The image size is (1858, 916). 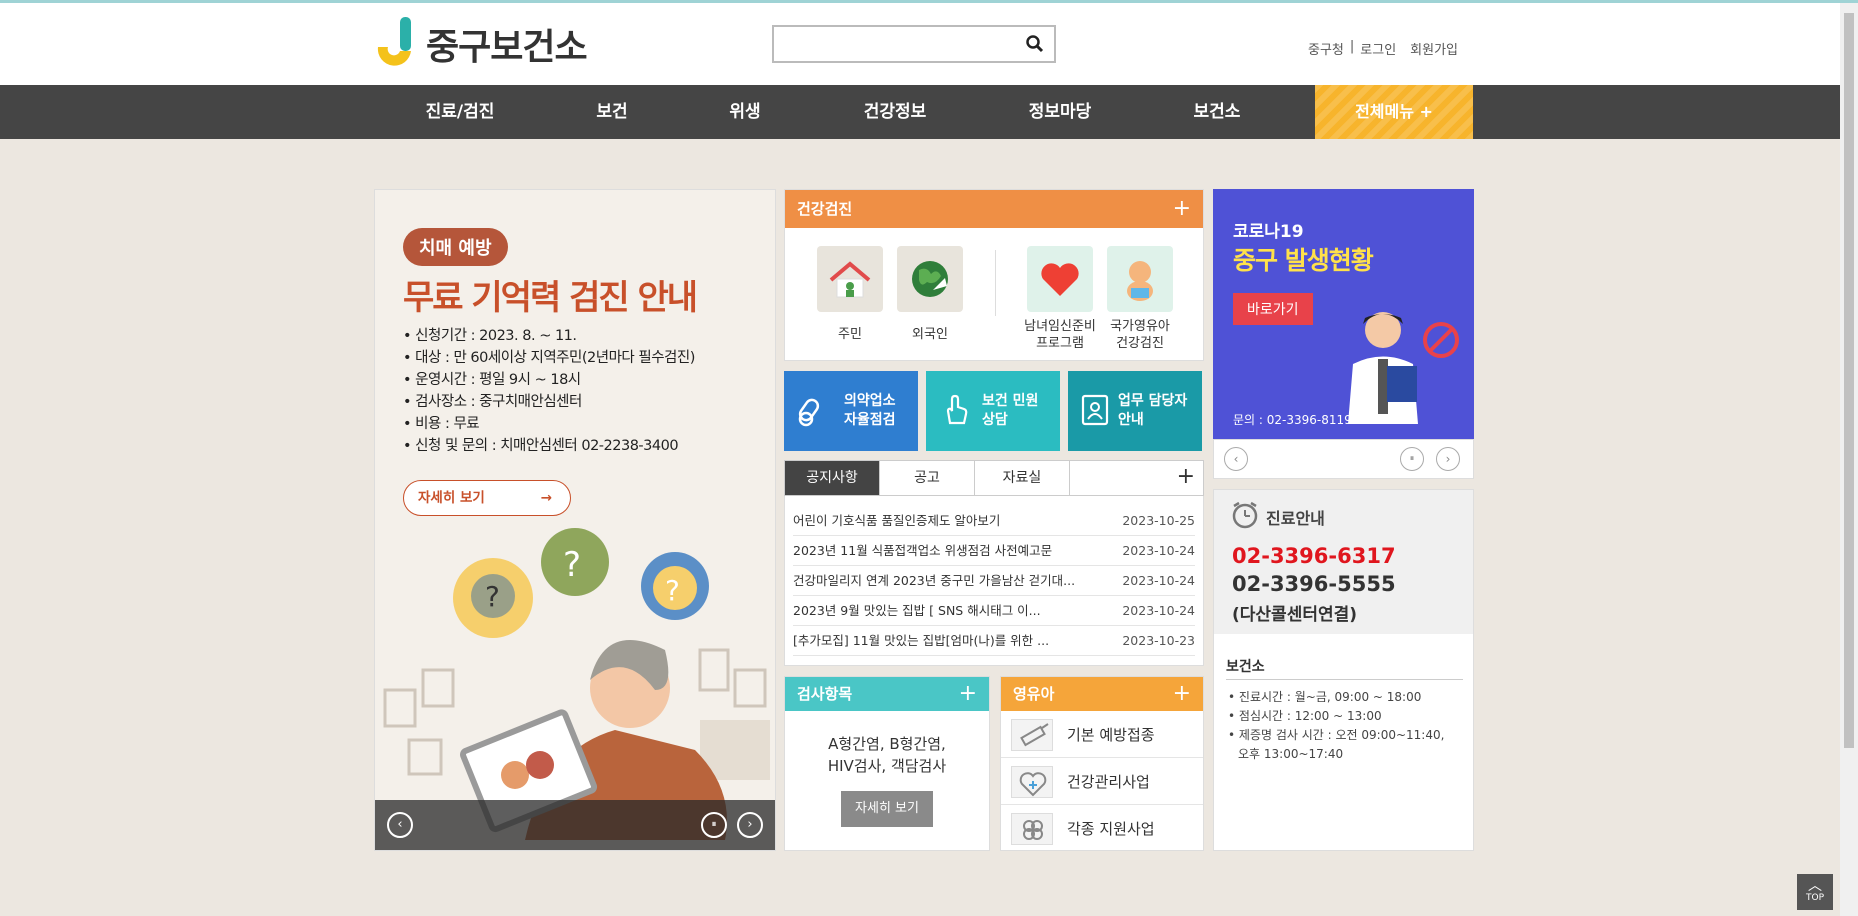 I want to click on pharmacy-self-check-button: 의약업소 자율점검, so click(x=851, y=411).